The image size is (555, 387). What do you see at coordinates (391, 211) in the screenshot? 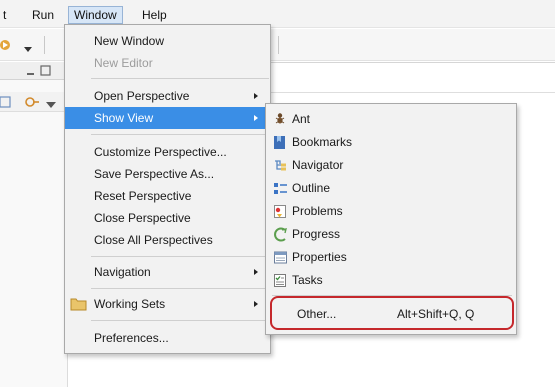
I see `view-item-problems: Problems` at bounding box center [391, 211].